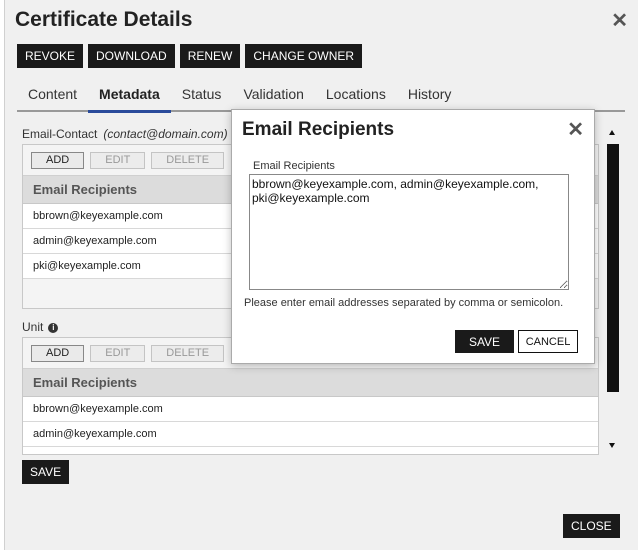  Describe the element at coordinates (129, 97) in the screenshot. I see `tab-metadata: Metadata` at that location.